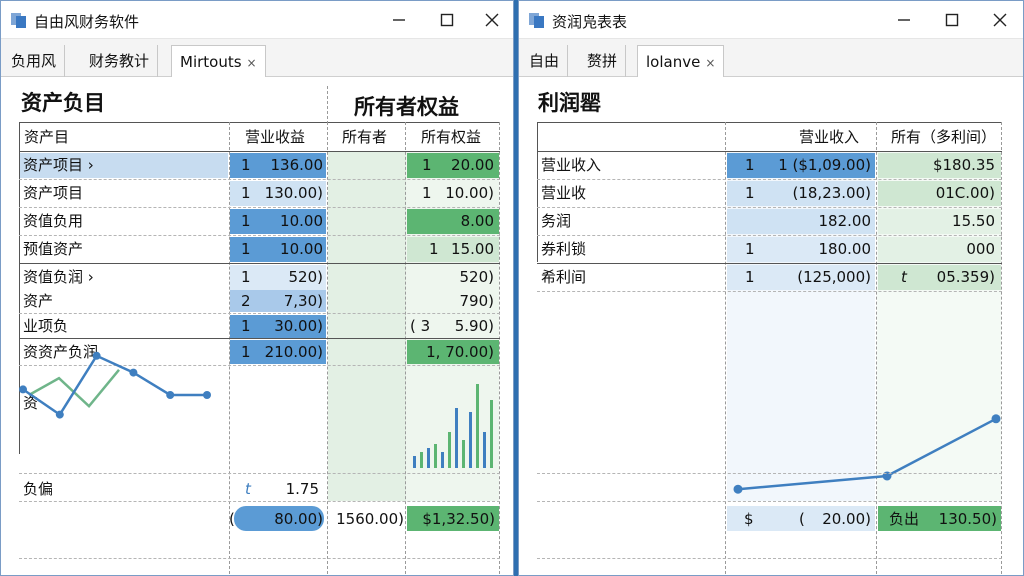 The width and height of the screenshot is (1024, 576). I want to click on row-value: 180.00, so click(845, 249).